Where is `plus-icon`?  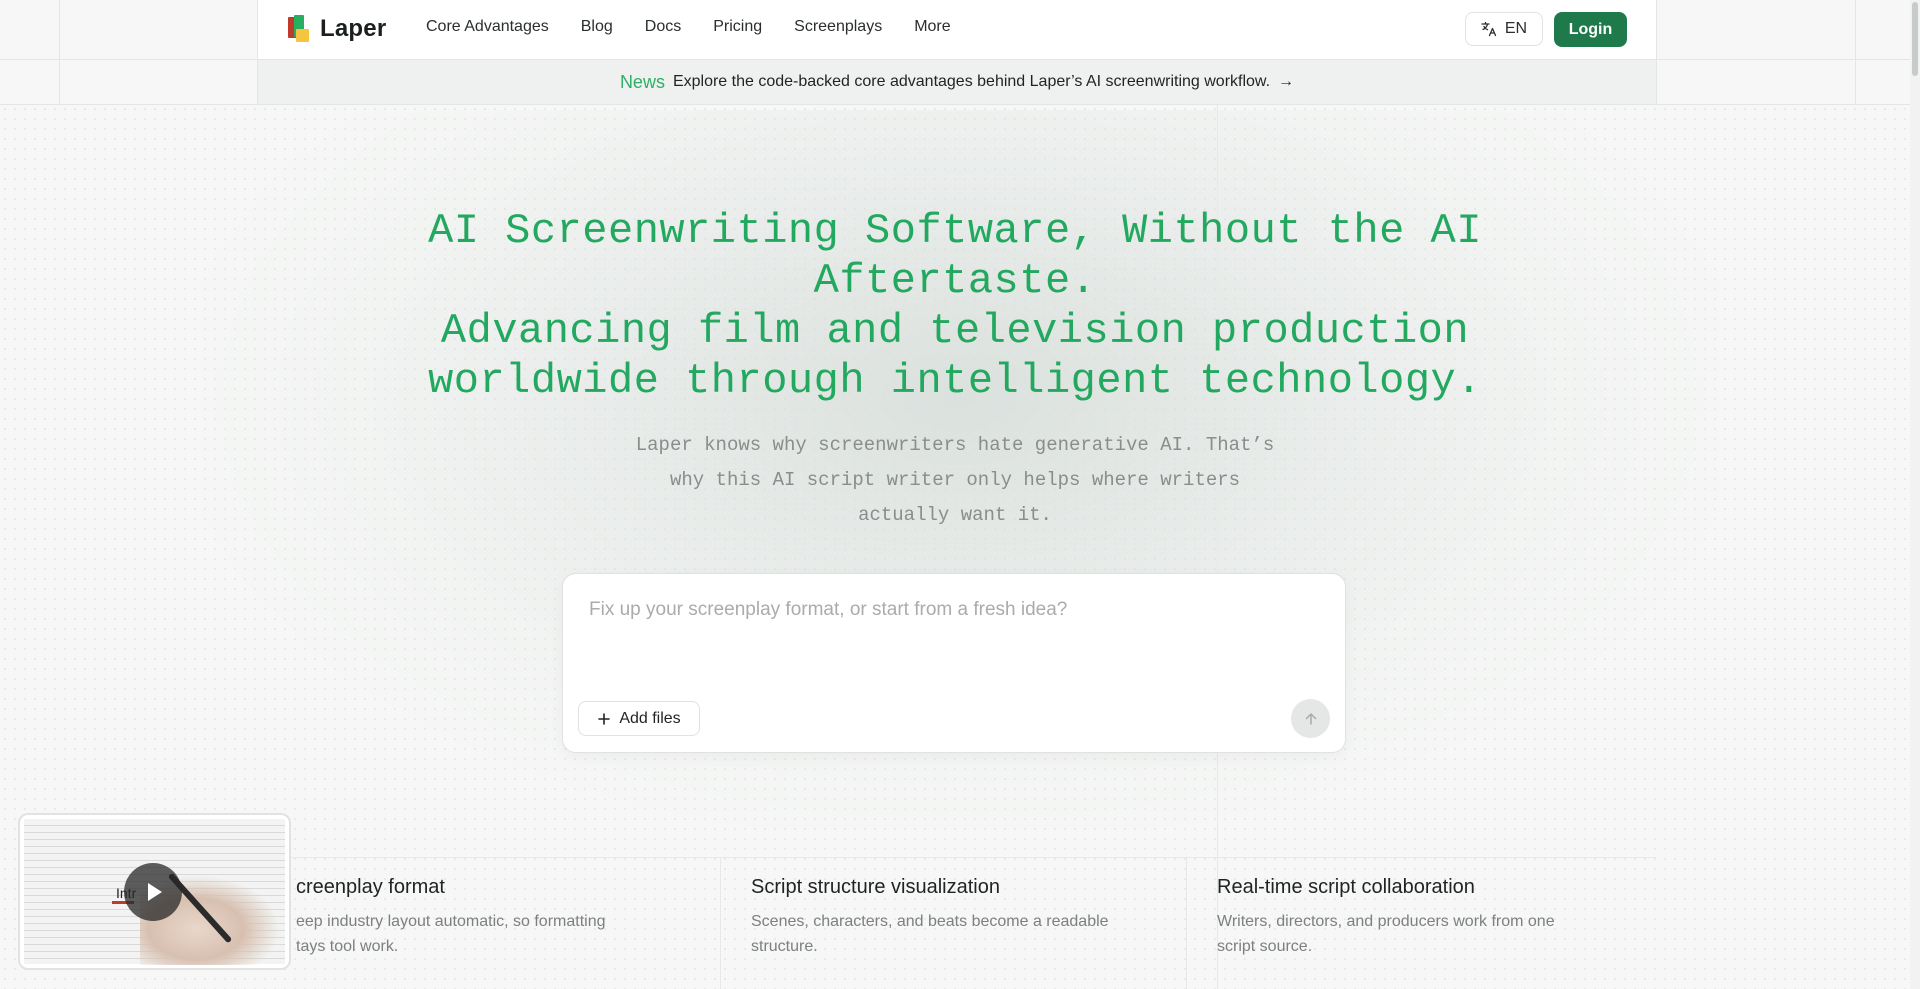
plus-icon is located at coordinates (604, 718).